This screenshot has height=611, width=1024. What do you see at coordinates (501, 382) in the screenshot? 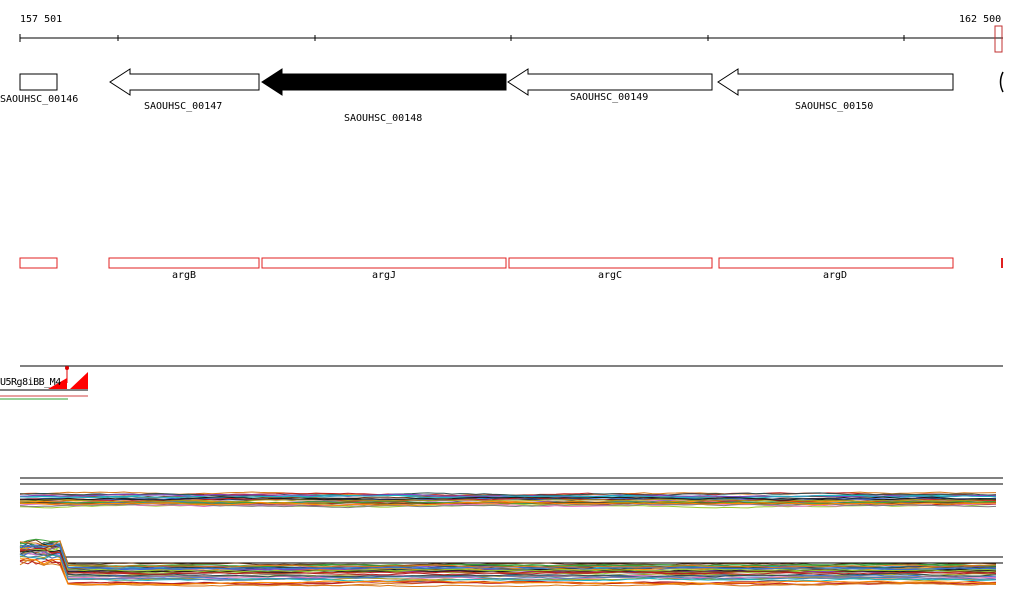
I see `peak-track` at bounding box center [501, 382].